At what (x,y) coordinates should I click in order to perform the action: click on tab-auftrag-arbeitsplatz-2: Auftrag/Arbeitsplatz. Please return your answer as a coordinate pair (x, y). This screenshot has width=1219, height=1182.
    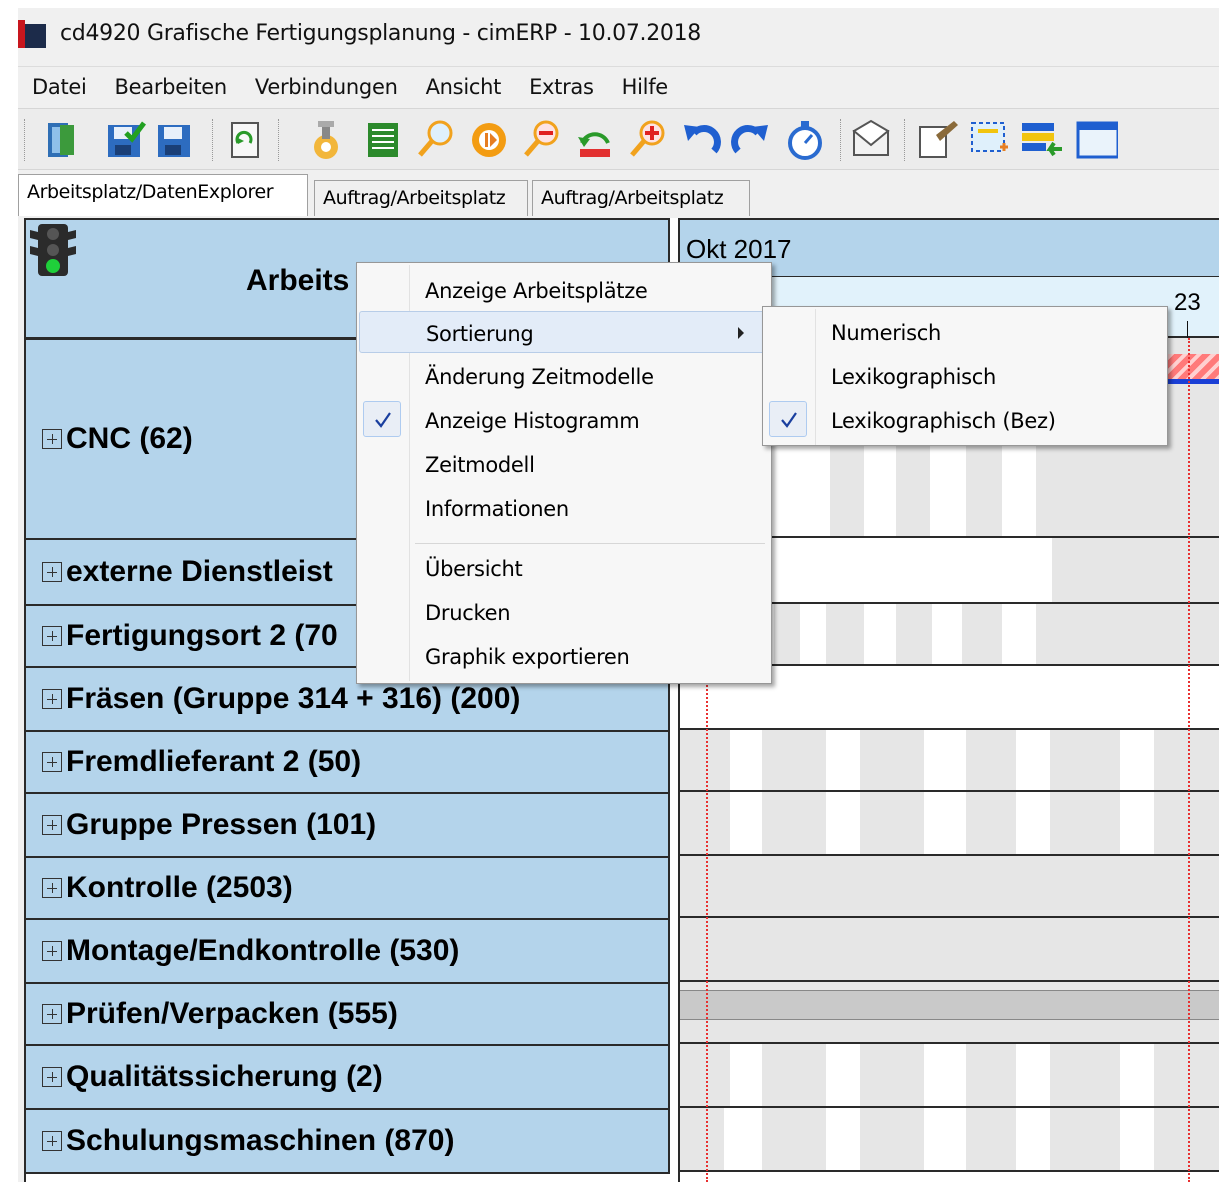
    Looking at the image, I should click on (641, 198).